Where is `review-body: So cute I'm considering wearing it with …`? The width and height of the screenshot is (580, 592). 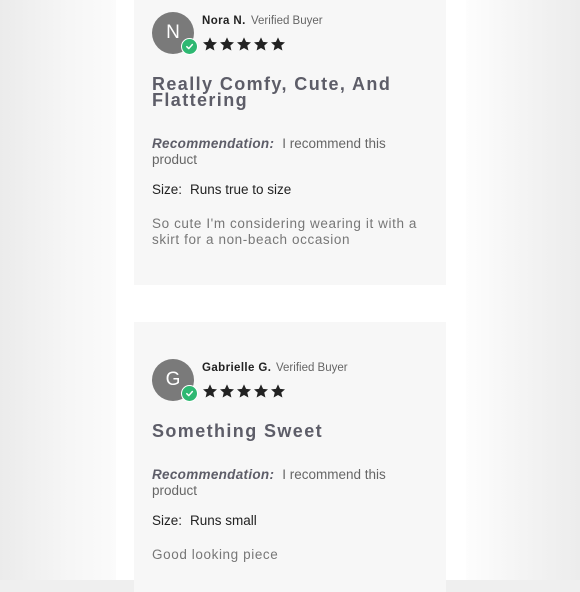
review-body: So cute I'm considering wearing it with … is located at coordinates (285, 231).